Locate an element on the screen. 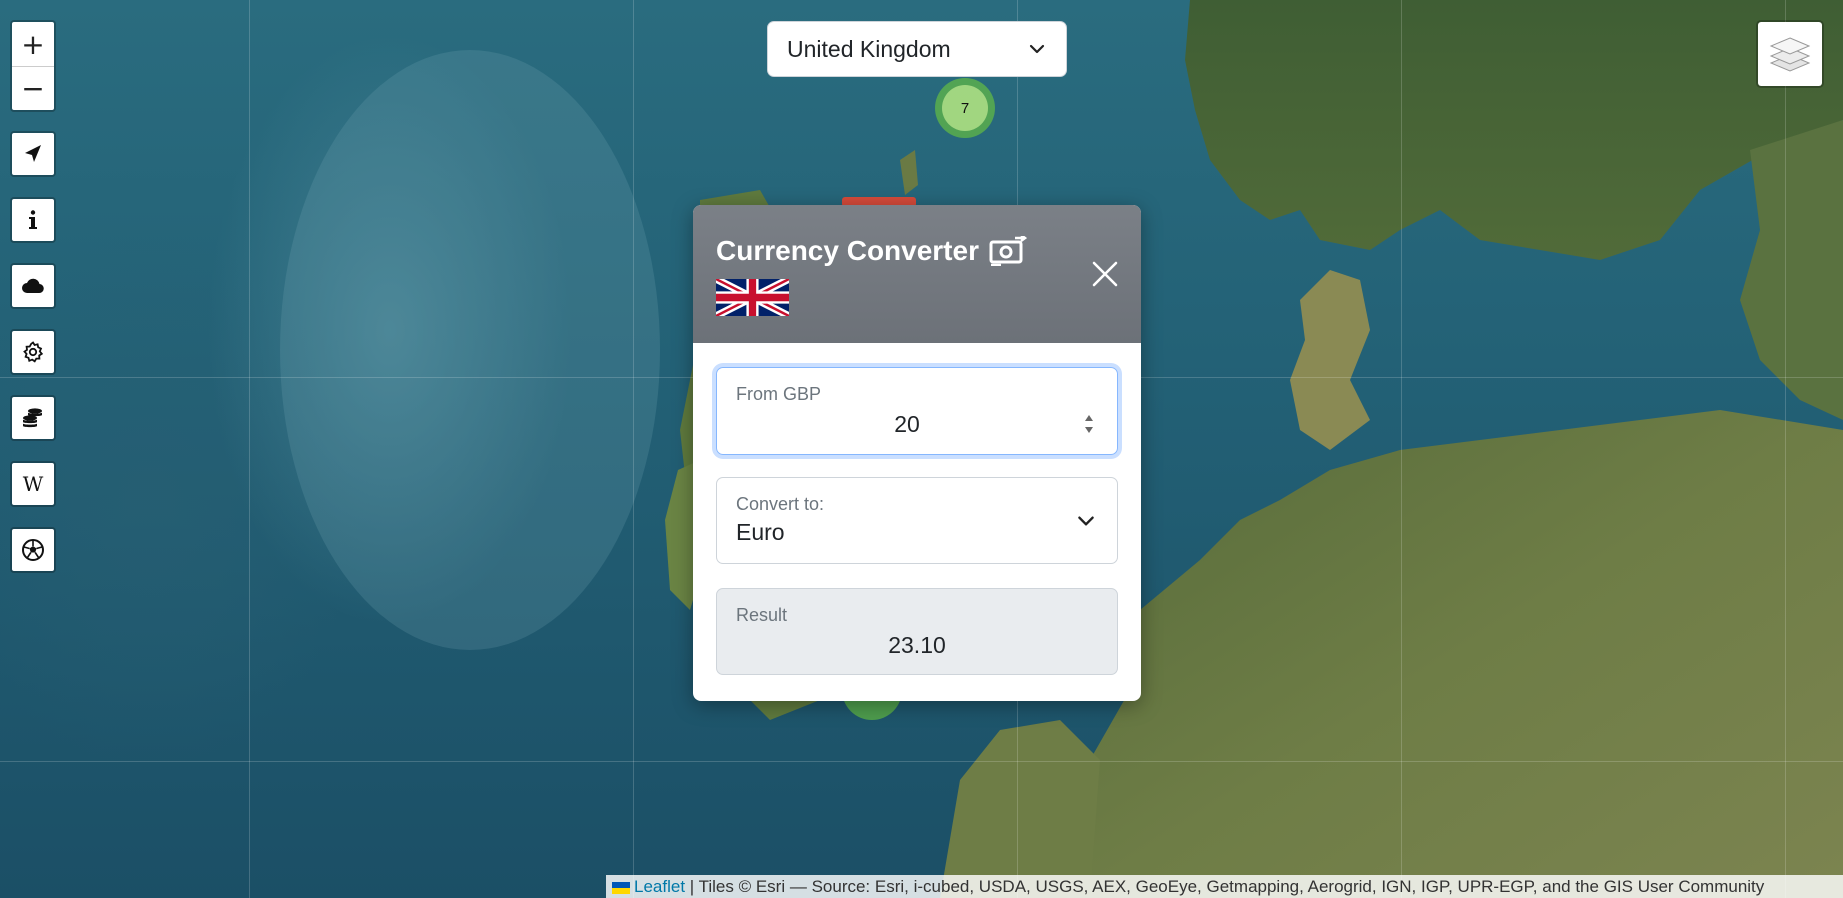 This screenshot has width=1843, height=898. layers-control-button is located at coordinates (1790, 54).